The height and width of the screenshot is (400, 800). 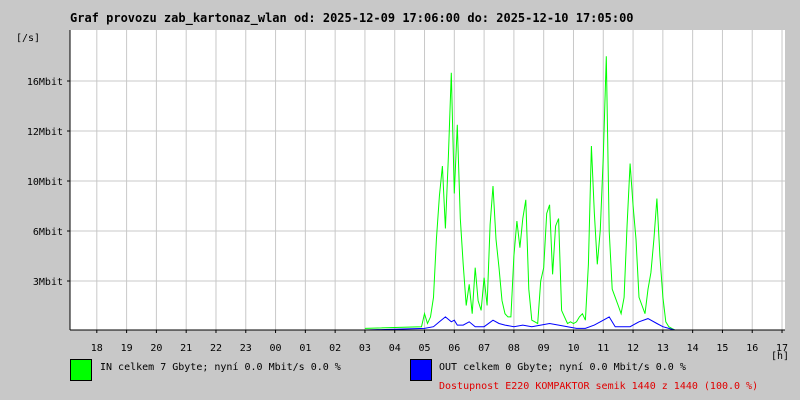 What do you see at coordinates (246, 348) in the screenshot?
I see `x-tick-label: 23` at bounding box center [246, 348].